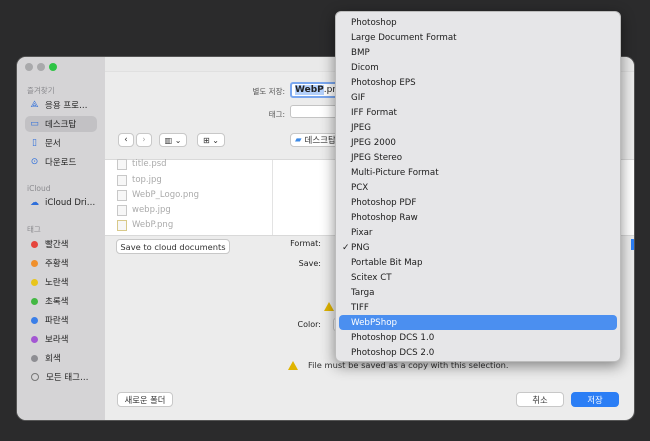 The width and height of the screenshot is (650, 441). Describe the element at coordinates (268, 91) in the screenshot. I see `save-as-label: 별도 저장:` at that location.